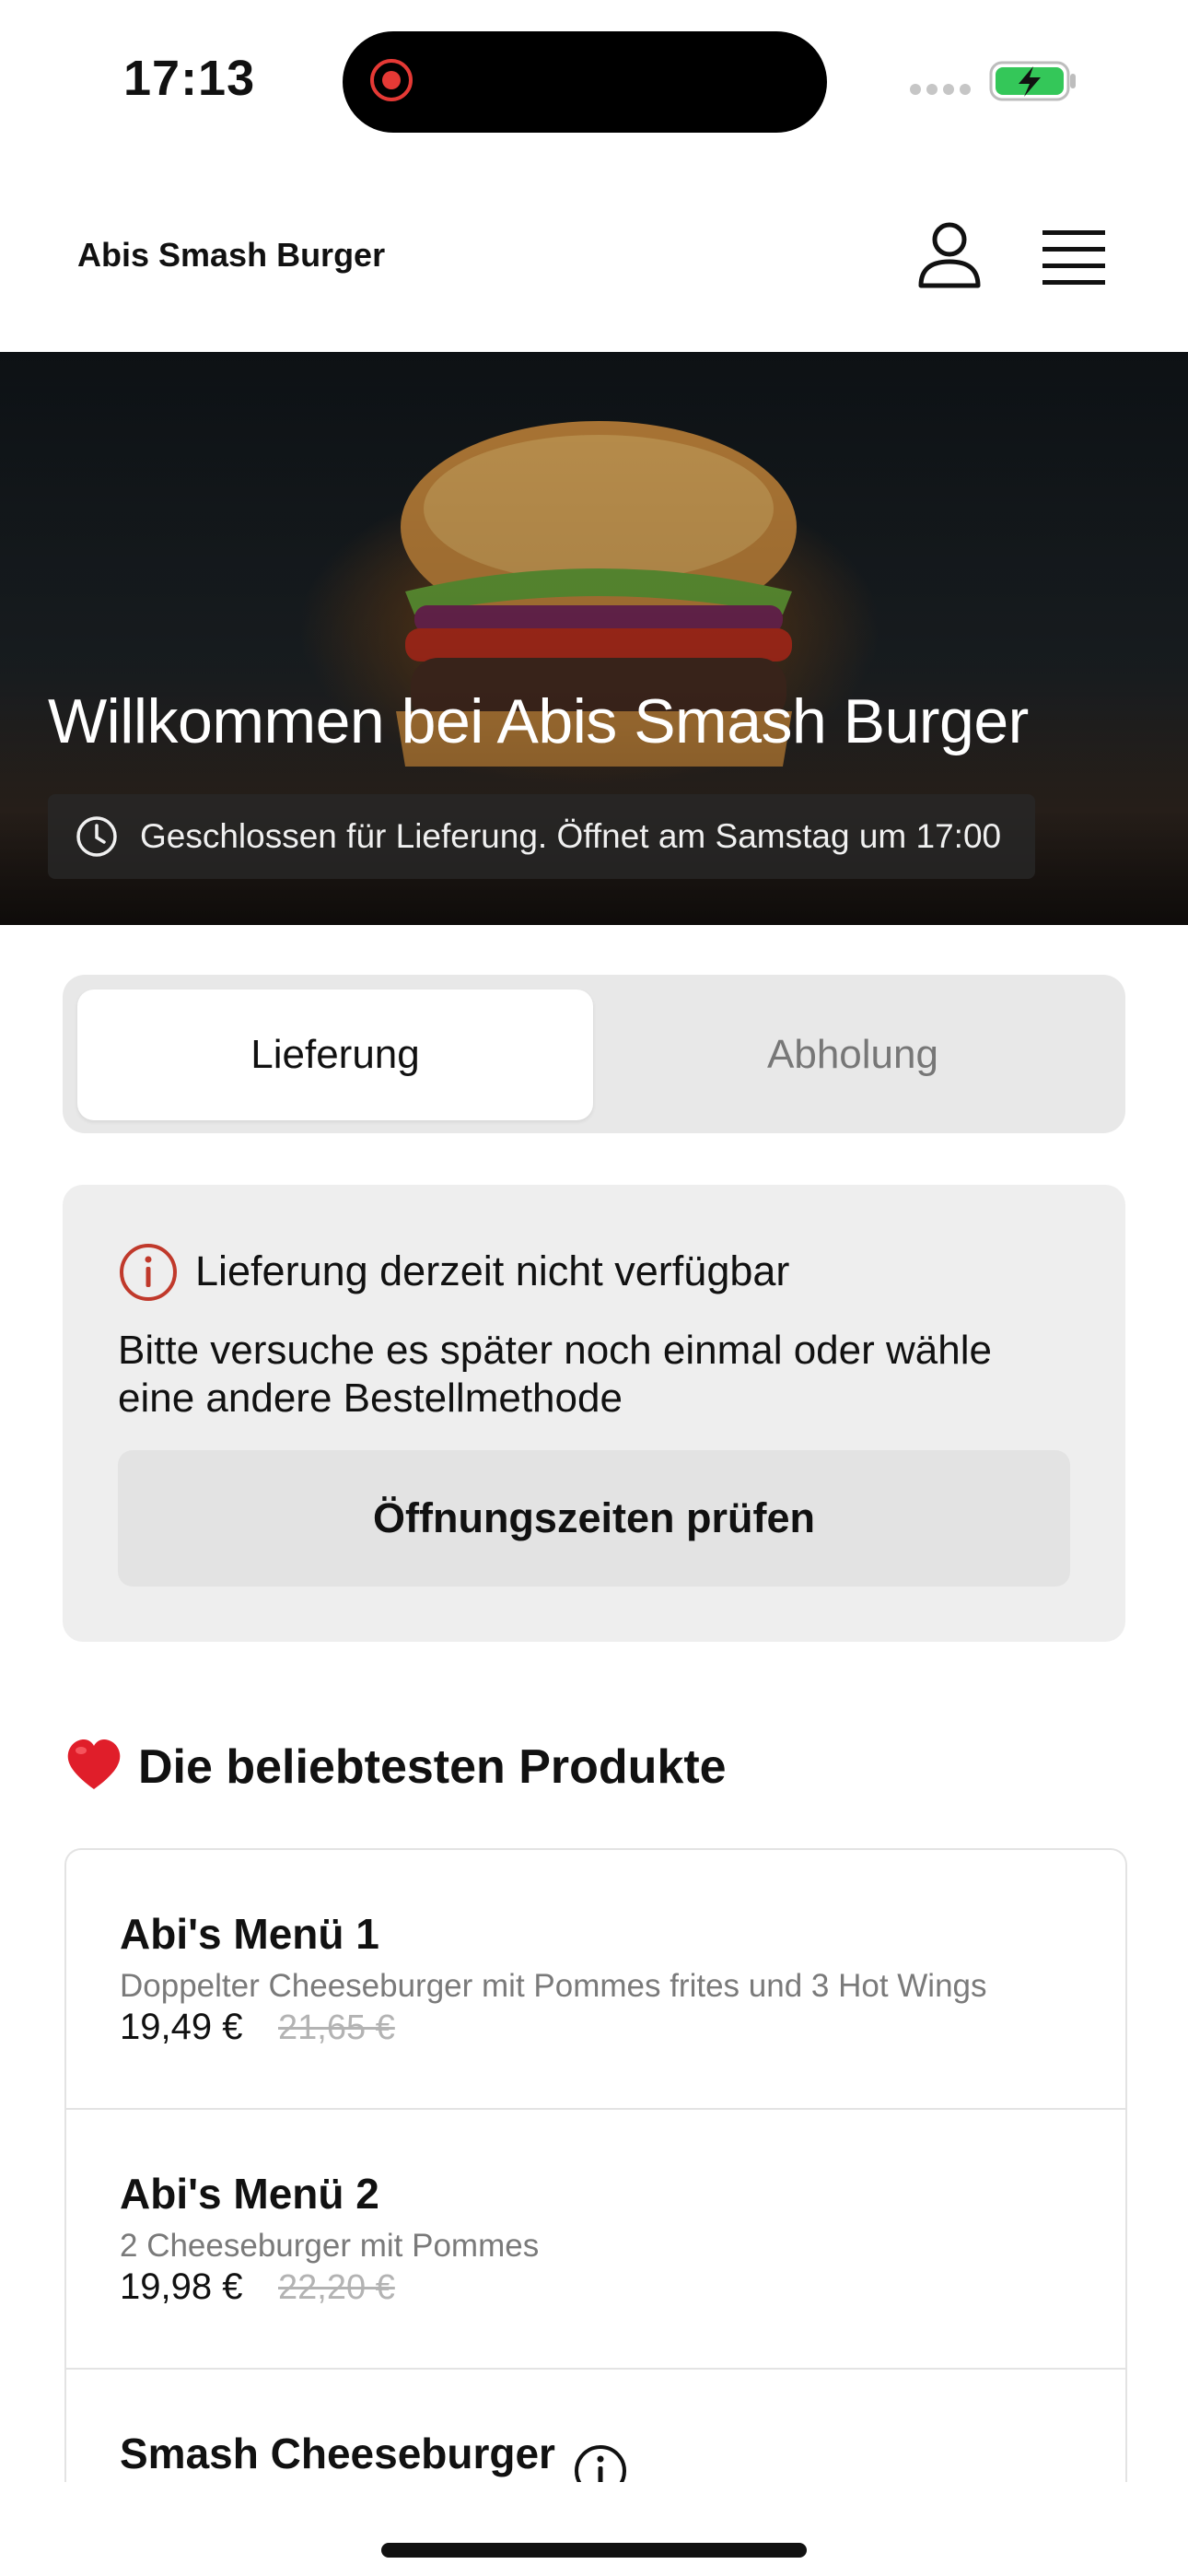  I want to click on app-title: Abis Smash Burger, so click(231, 256).